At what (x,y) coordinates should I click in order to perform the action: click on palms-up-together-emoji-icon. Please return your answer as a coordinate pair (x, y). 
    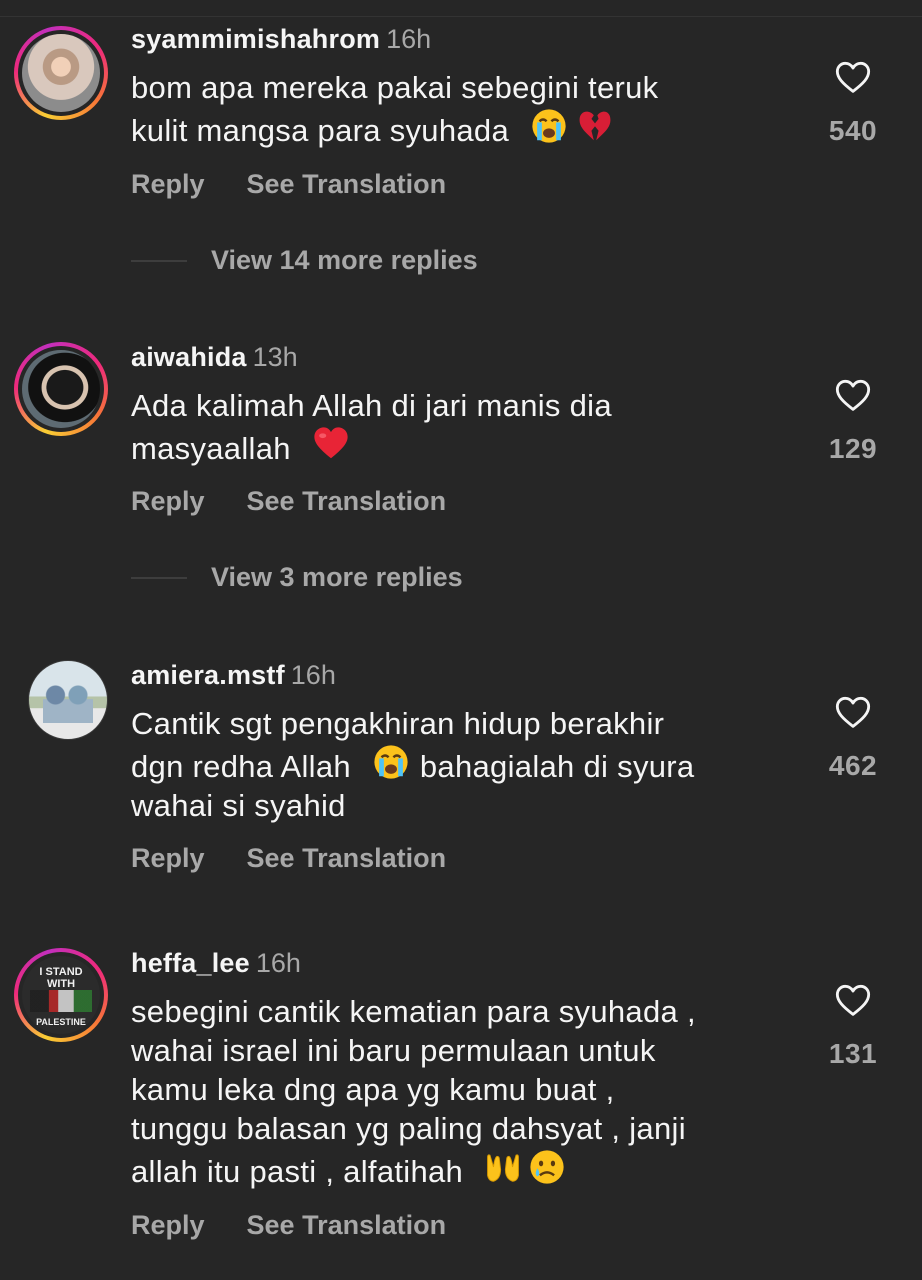
    Looking at the image, I should click on (503, 1167).